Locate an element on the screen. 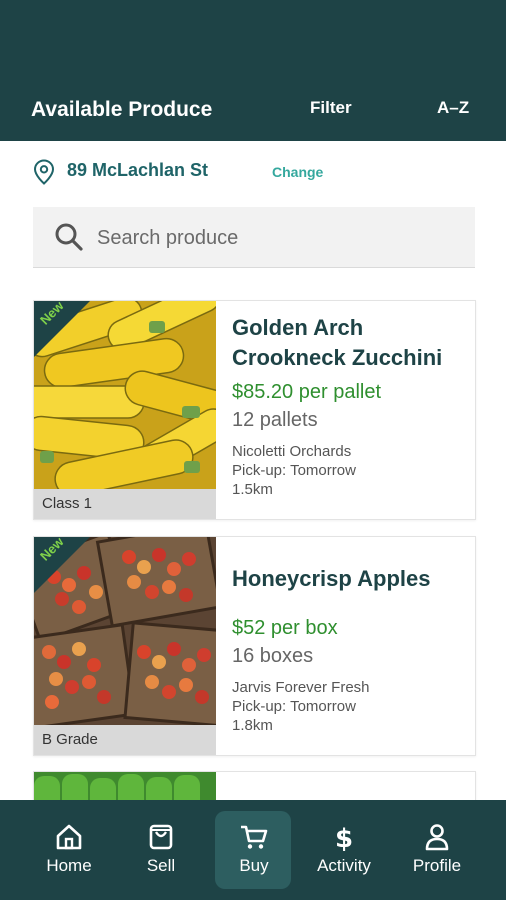 This screenshot has height=900, width=506. dollar-icon: $ is located at coordinates (344, 838).